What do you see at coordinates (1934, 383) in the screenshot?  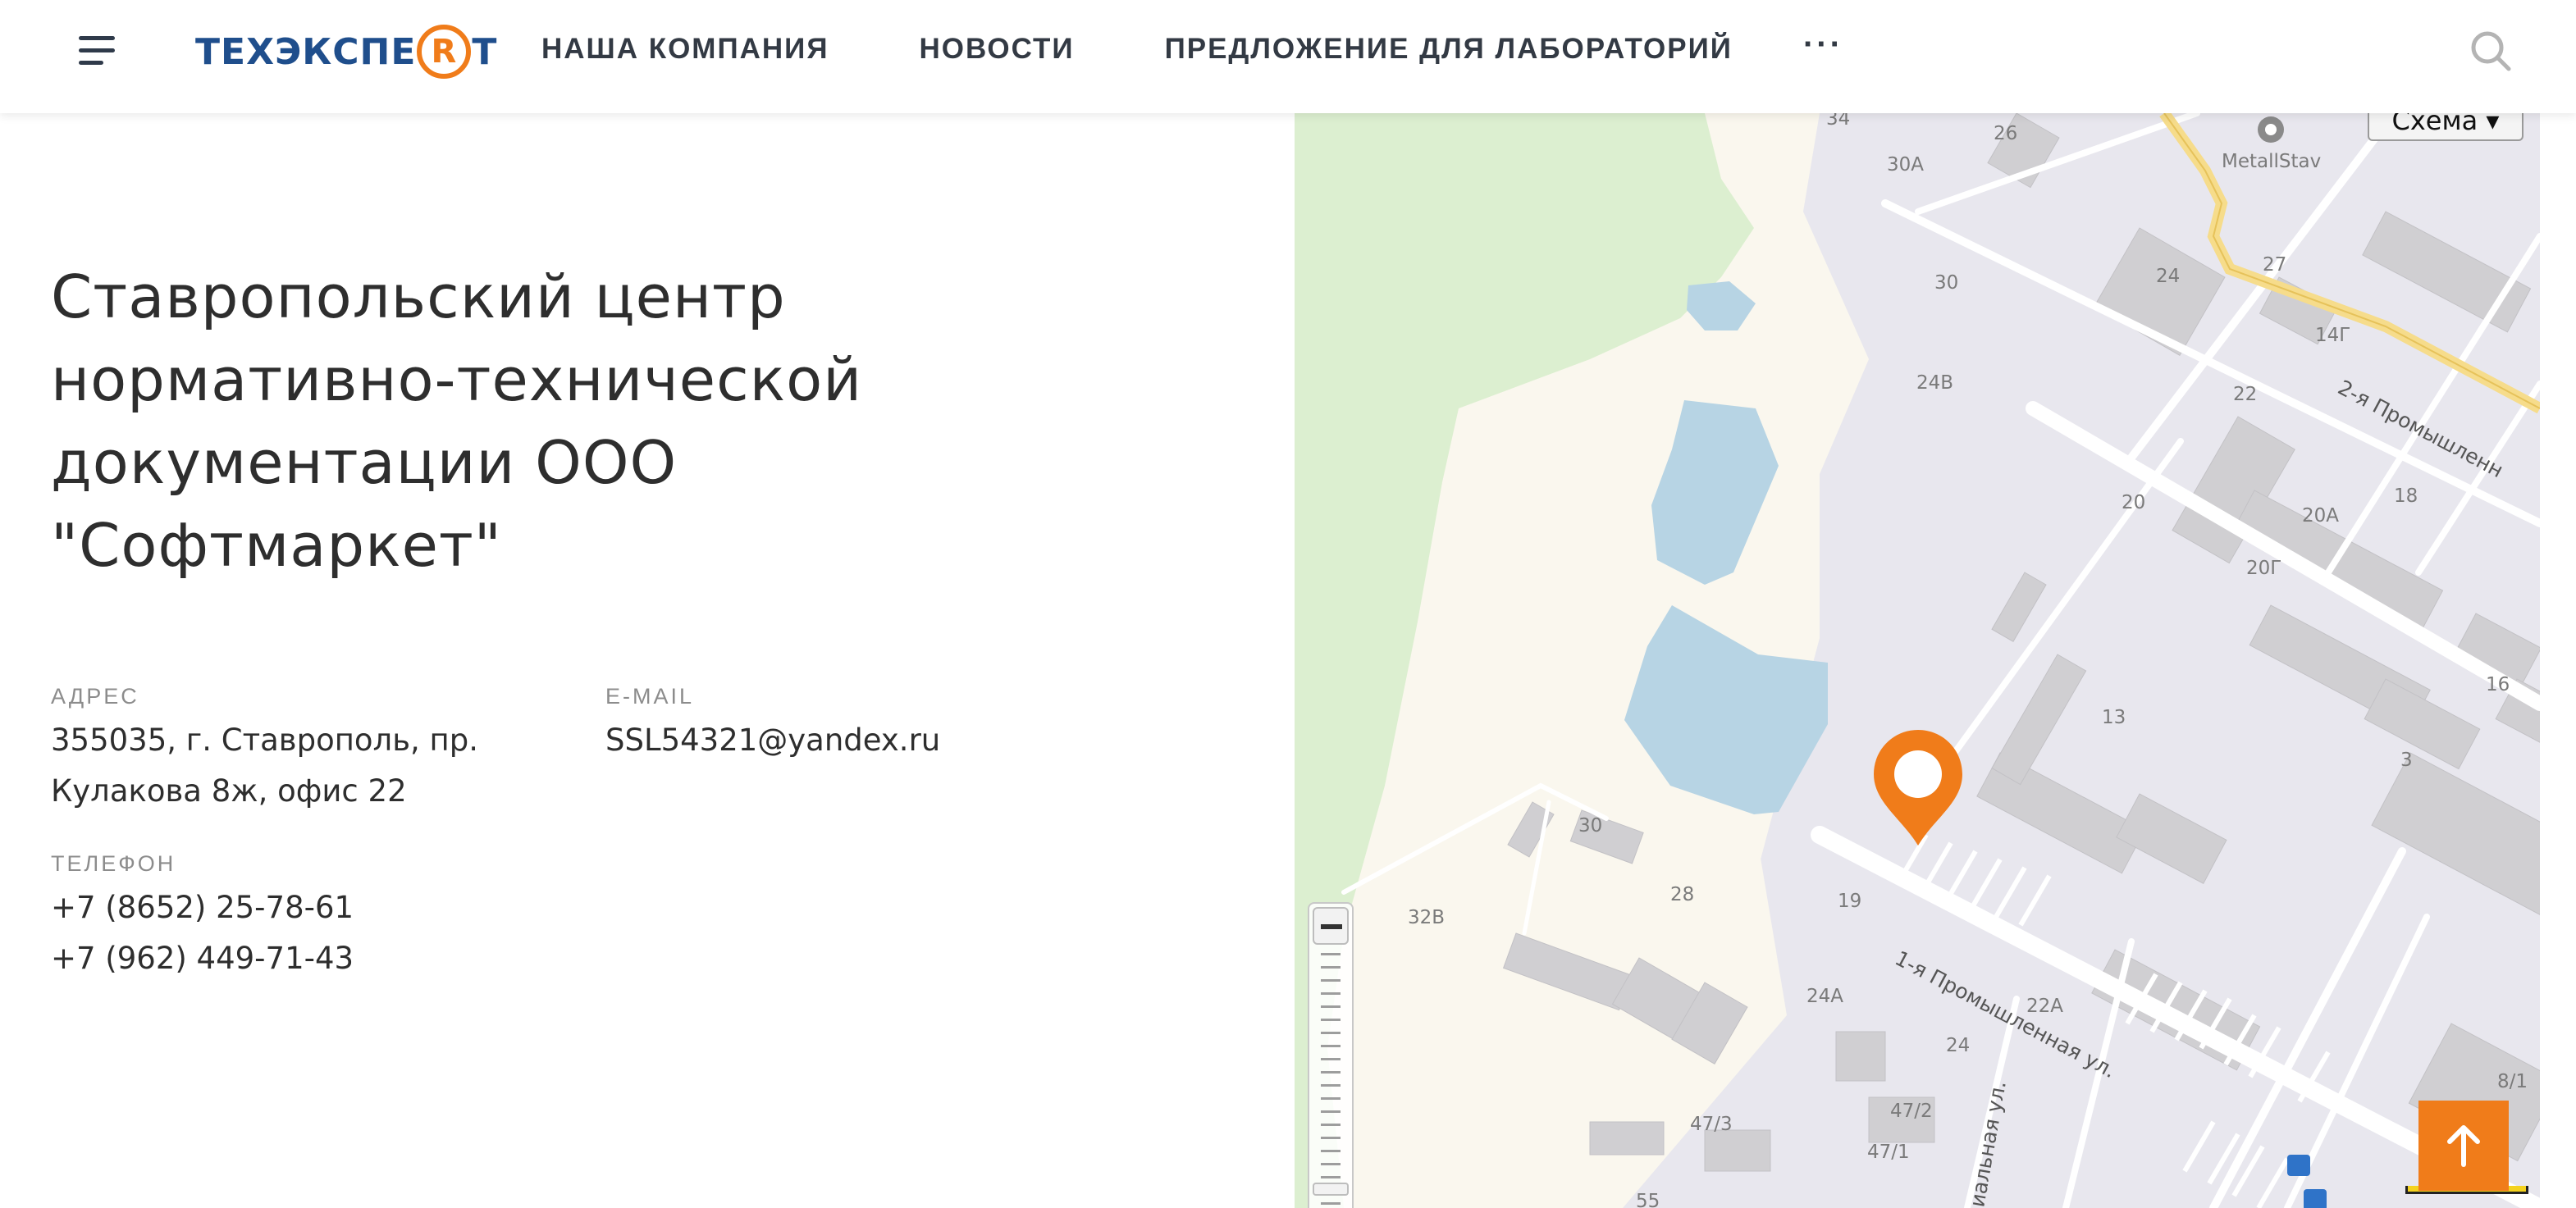 I see `svg-text: 24В` at bounding box center [1934, 383].